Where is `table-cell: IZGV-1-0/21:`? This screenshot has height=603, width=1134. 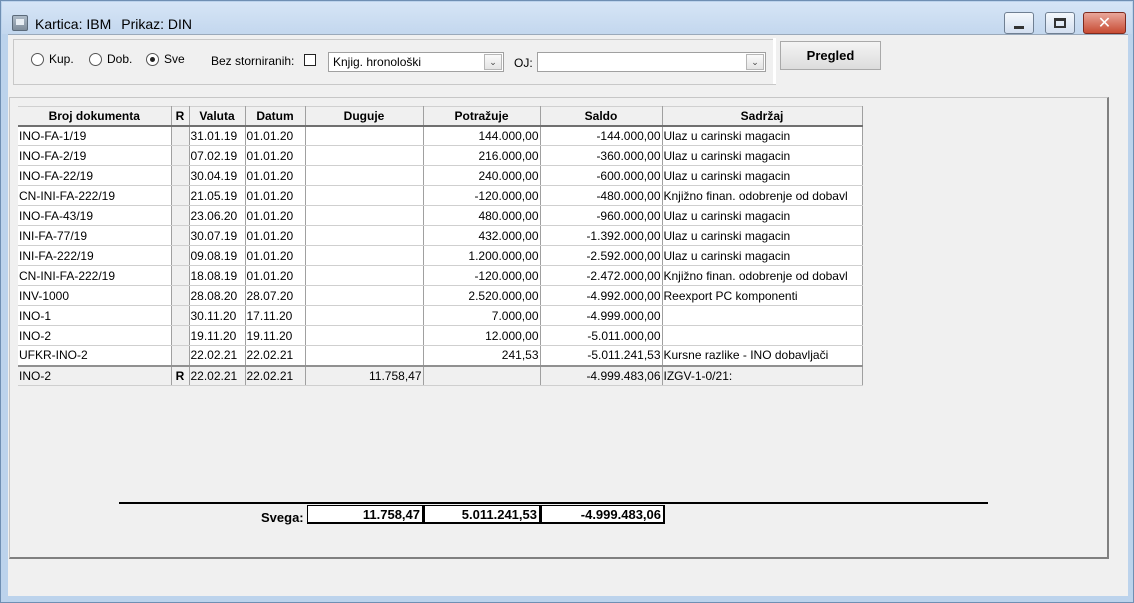 table-cell: IZGV-1-0/21: is located at coordinates (762, 375).